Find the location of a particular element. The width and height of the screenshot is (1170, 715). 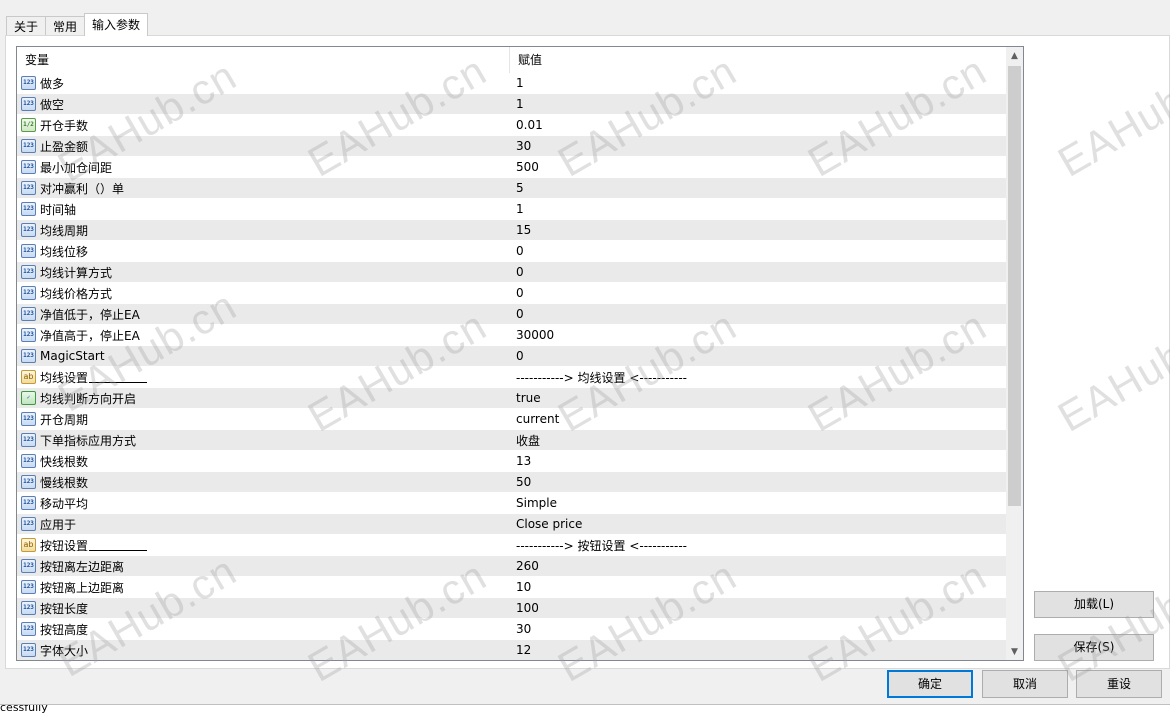

value-cell: 500 is located at coordinates (758, 167).